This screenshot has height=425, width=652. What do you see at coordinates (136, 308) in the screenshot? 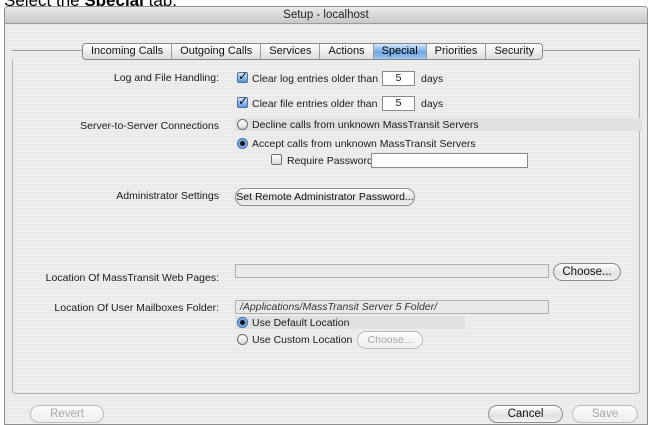
I see `mailboxes-label: Location Of User Mailboxes Folder:` at bounding box center [136, 308].